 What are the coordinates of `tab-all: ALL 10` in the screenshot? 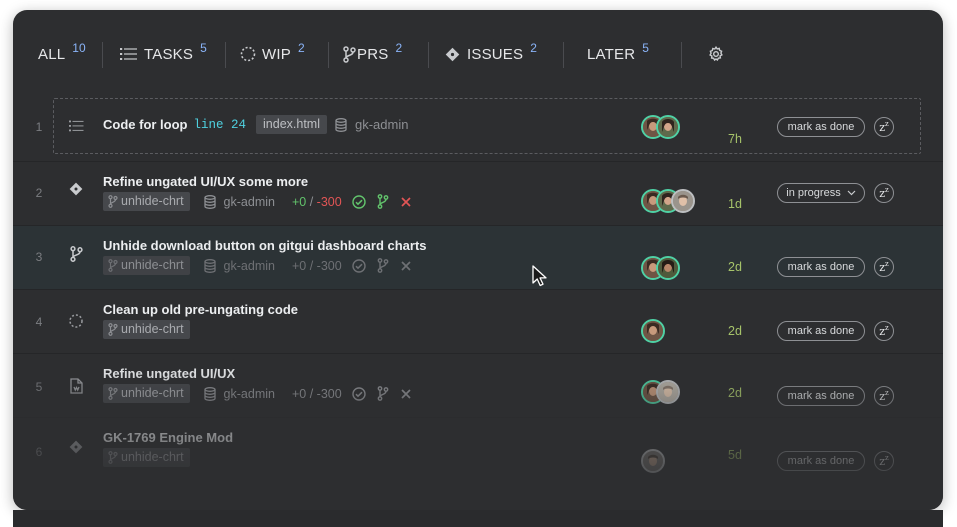 It's located at (62, 54).